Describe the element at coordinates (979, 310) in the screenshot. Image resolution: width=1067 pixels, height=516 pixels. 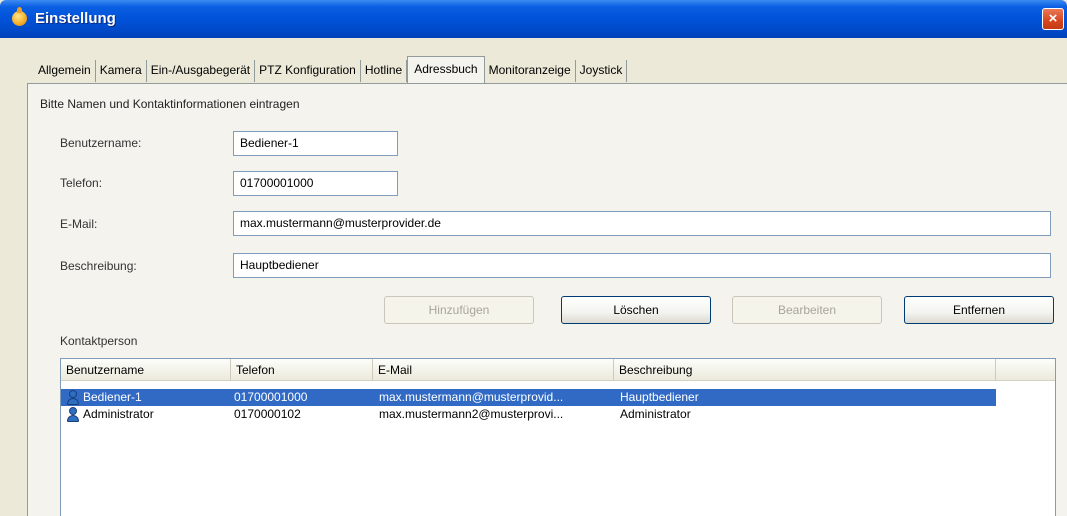
I see `remove-button: Entfernen` at that location.